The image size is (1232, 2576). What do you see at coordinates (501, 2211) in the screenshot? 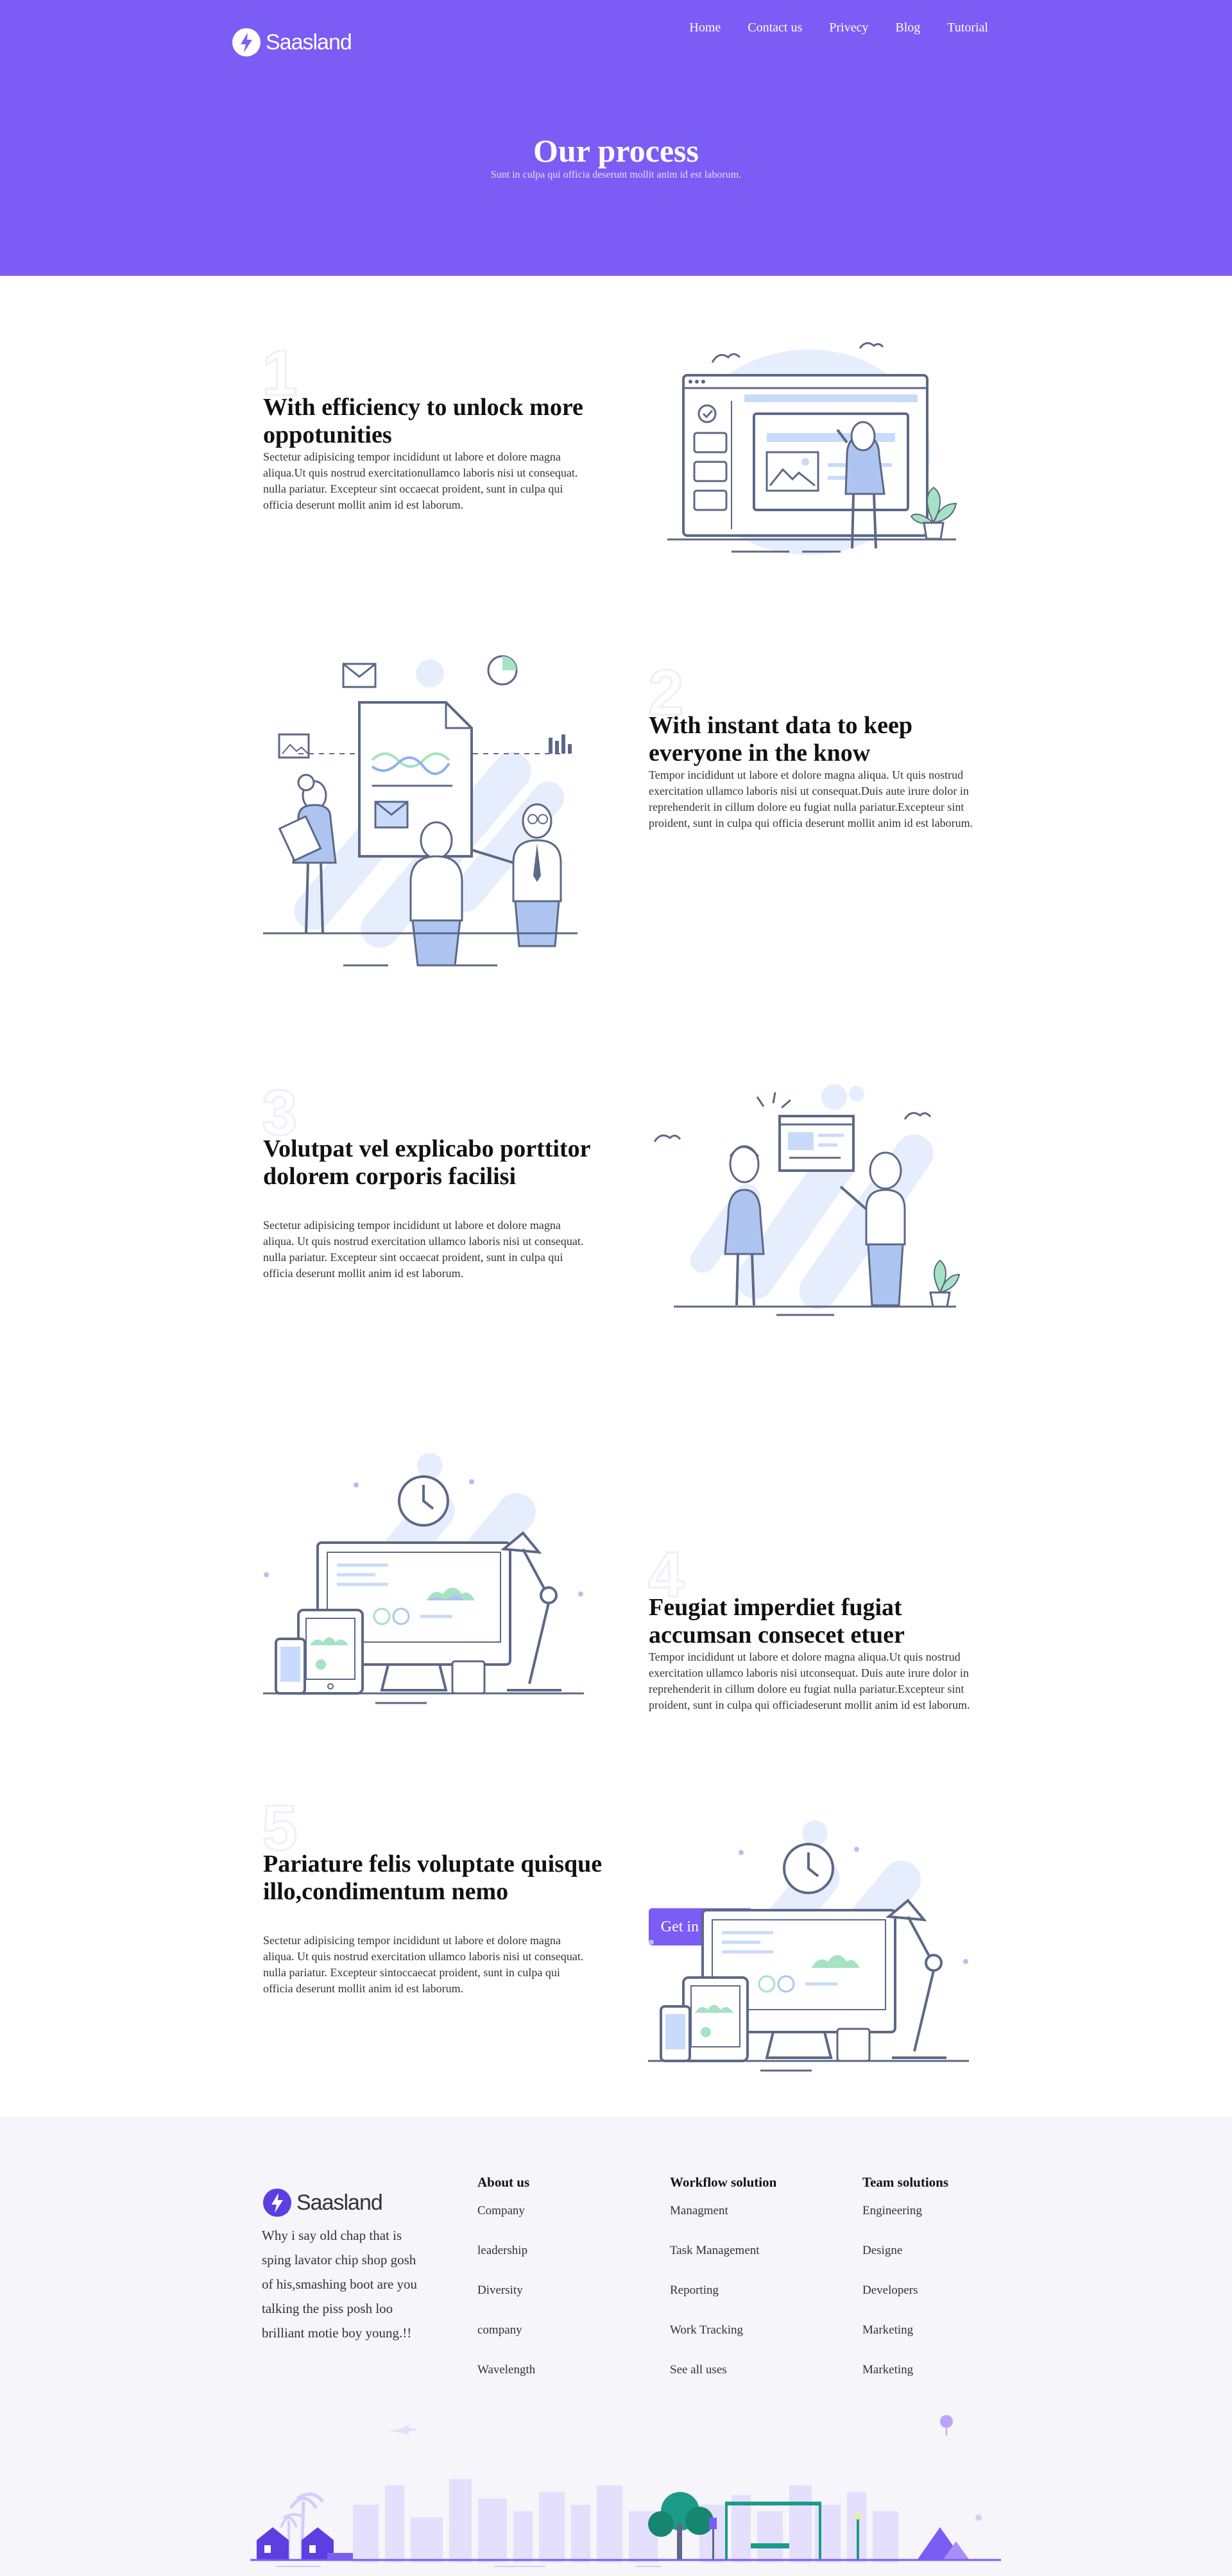
I see `footer-link: Company` at bounding box center [501, 2211].